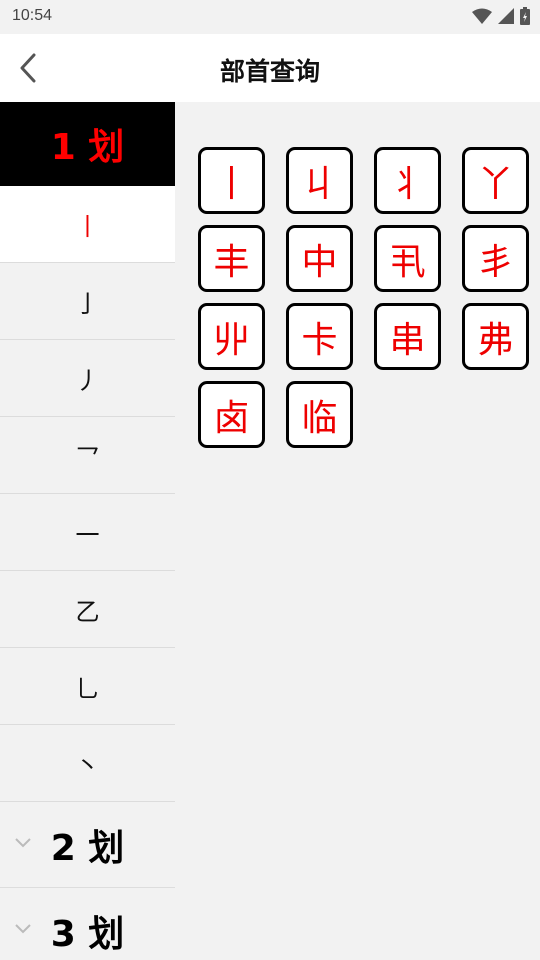  I want to click on page-title: 部首查询, so click(269, 71).